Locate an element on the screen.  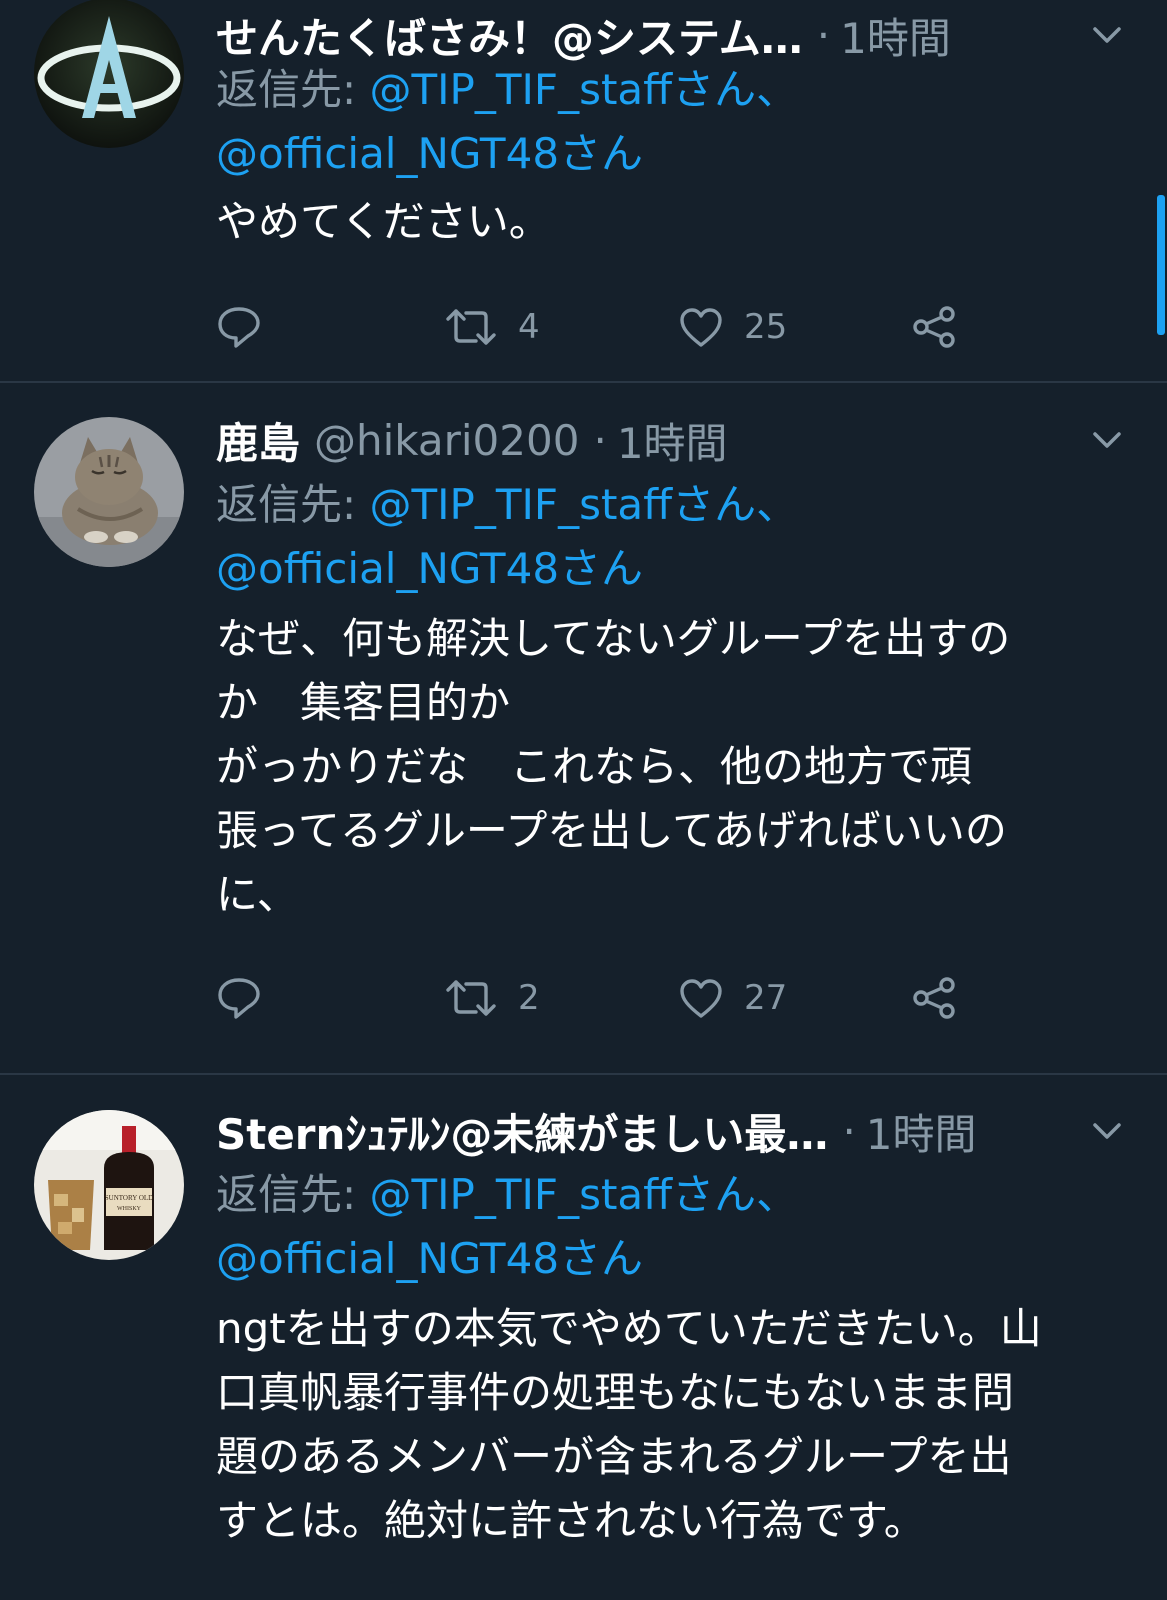
retweet-button: 4 is located at coordinates (492, 327).